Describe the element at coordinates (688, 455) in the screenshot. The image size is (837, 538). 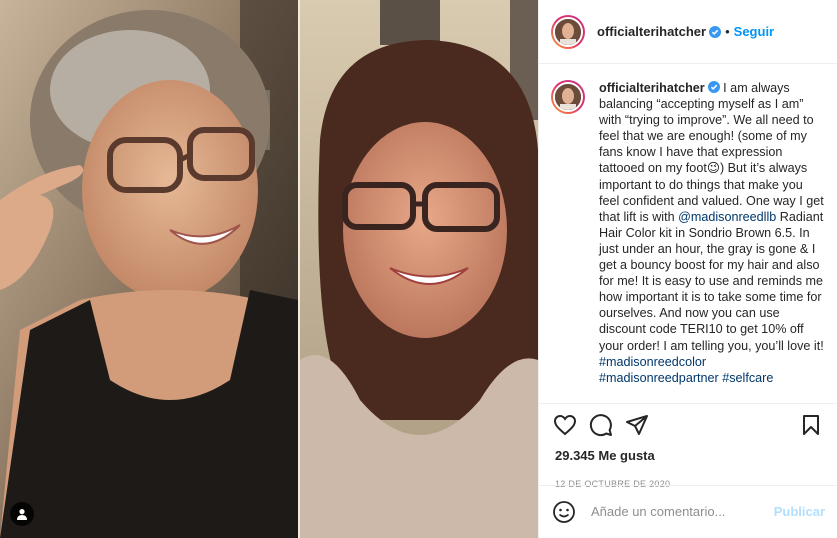
I see `likes-count: 29.345 Me gusta` at that location.